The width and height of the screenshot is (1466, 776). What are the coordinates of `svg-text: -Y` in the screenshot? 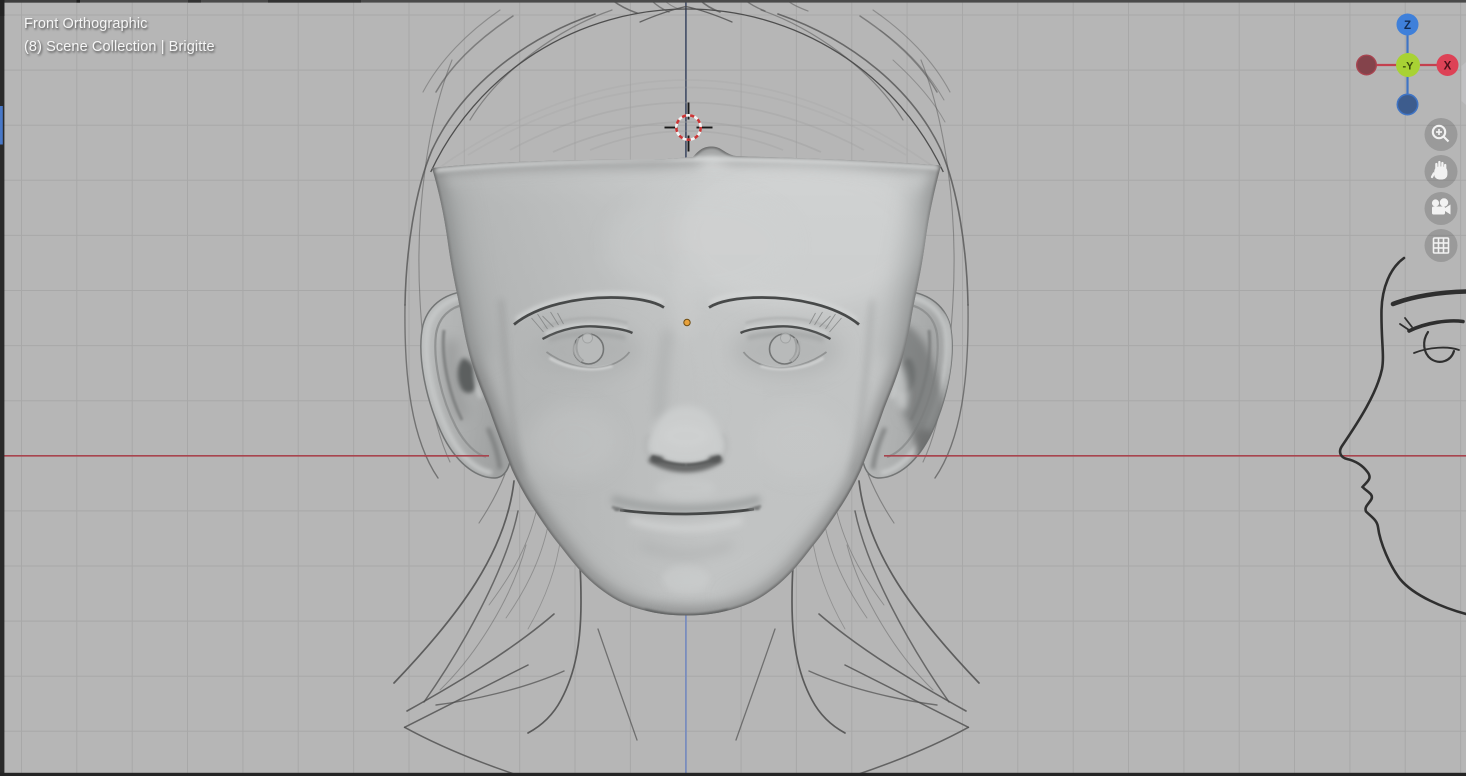 It's located at (1409, 67).